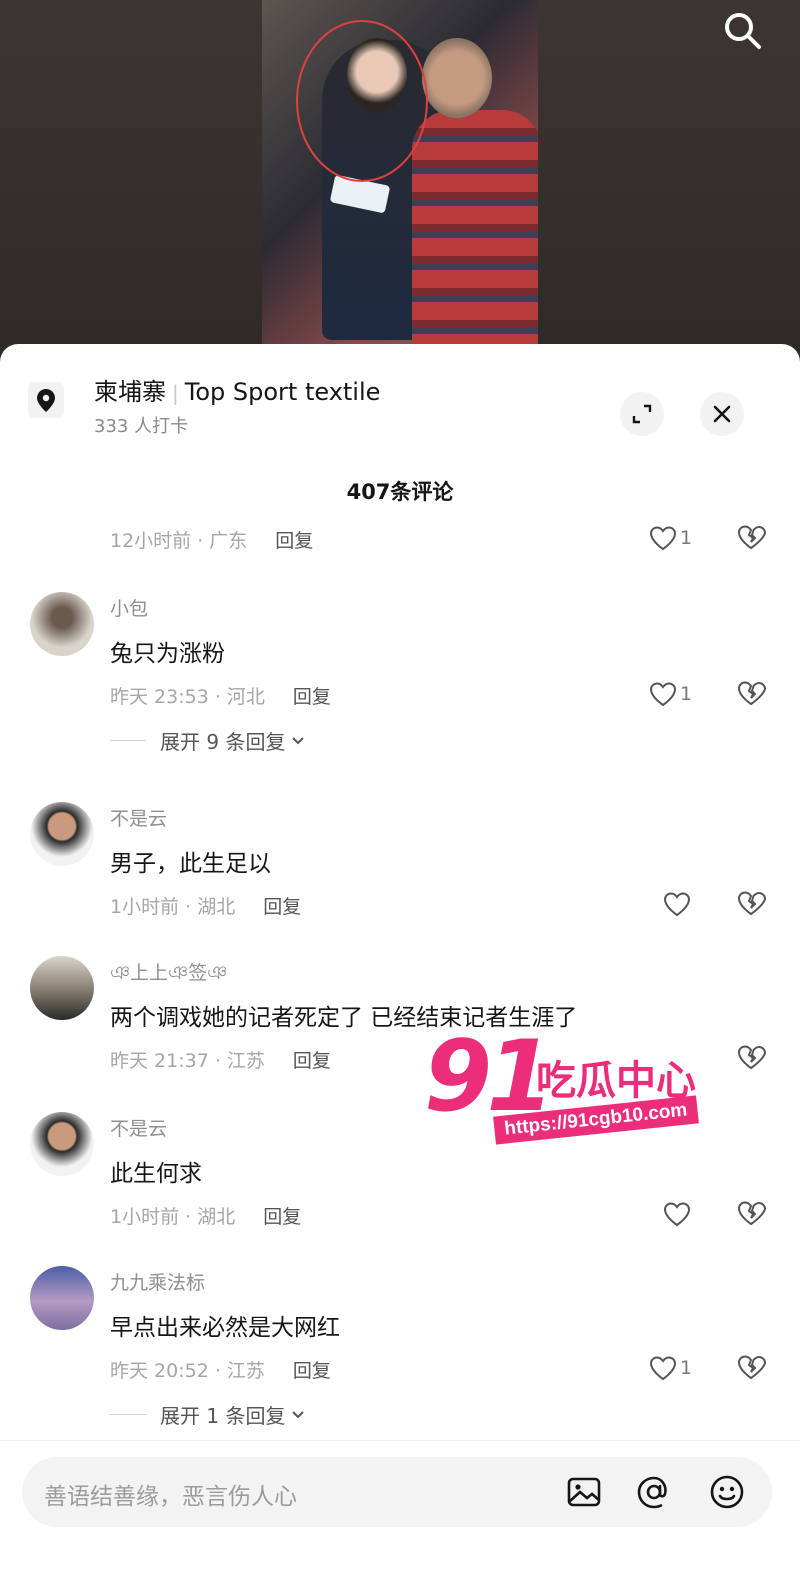  I want to click on comment-text: 兔只为涨粉, so click(167, 654).